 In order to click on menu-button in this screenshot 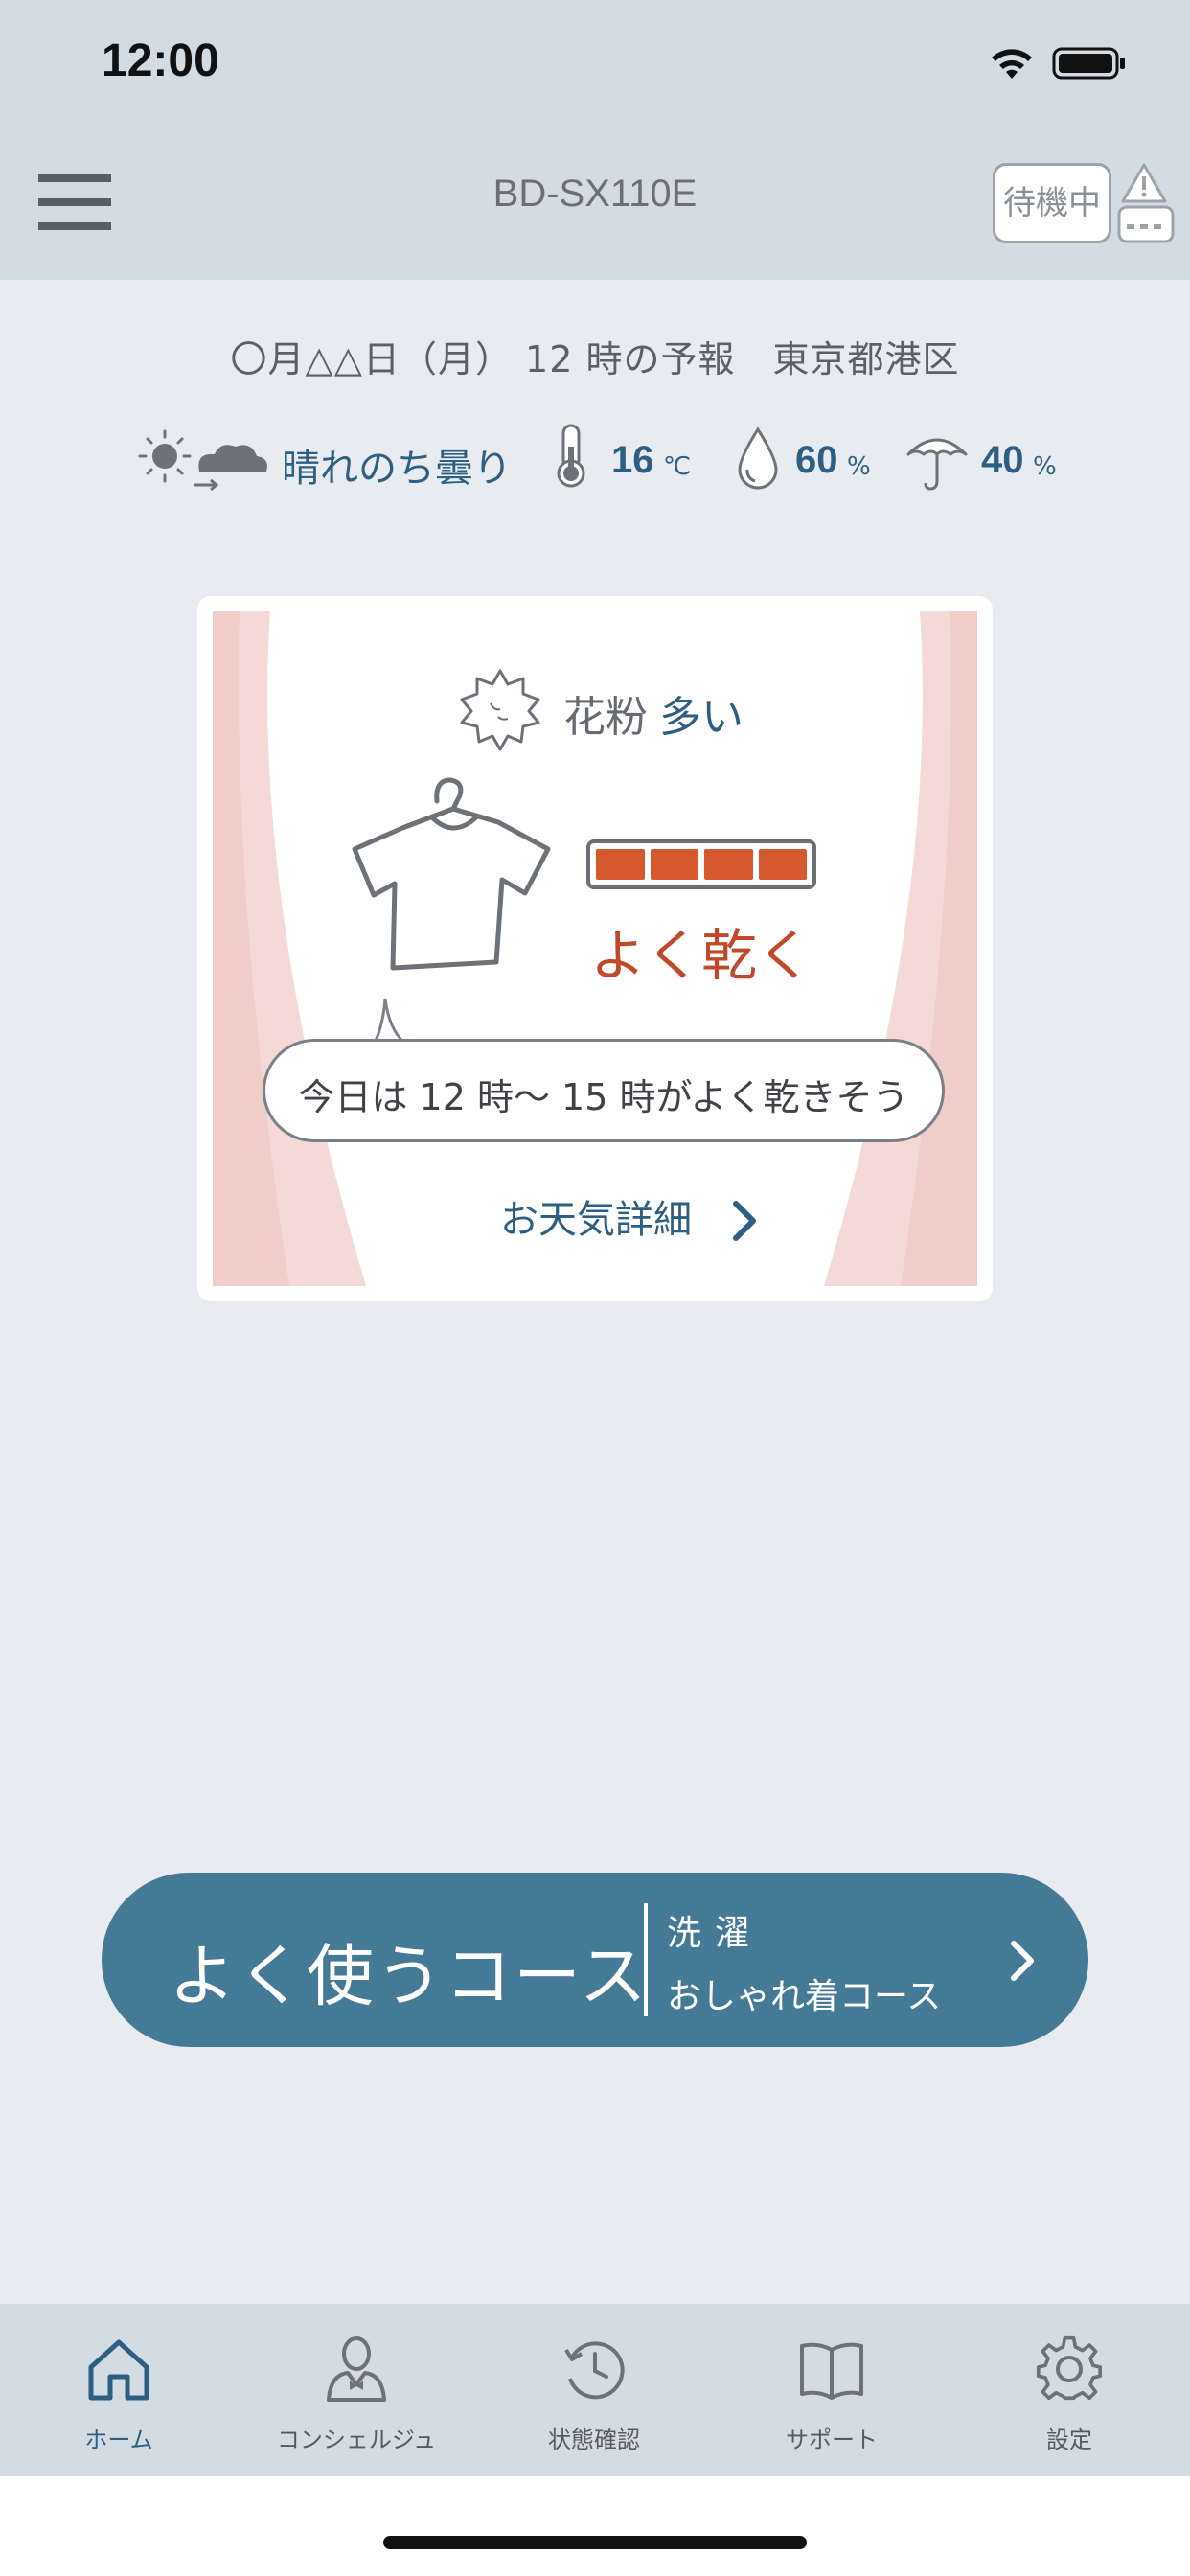, I will do `click(74, 202)`.